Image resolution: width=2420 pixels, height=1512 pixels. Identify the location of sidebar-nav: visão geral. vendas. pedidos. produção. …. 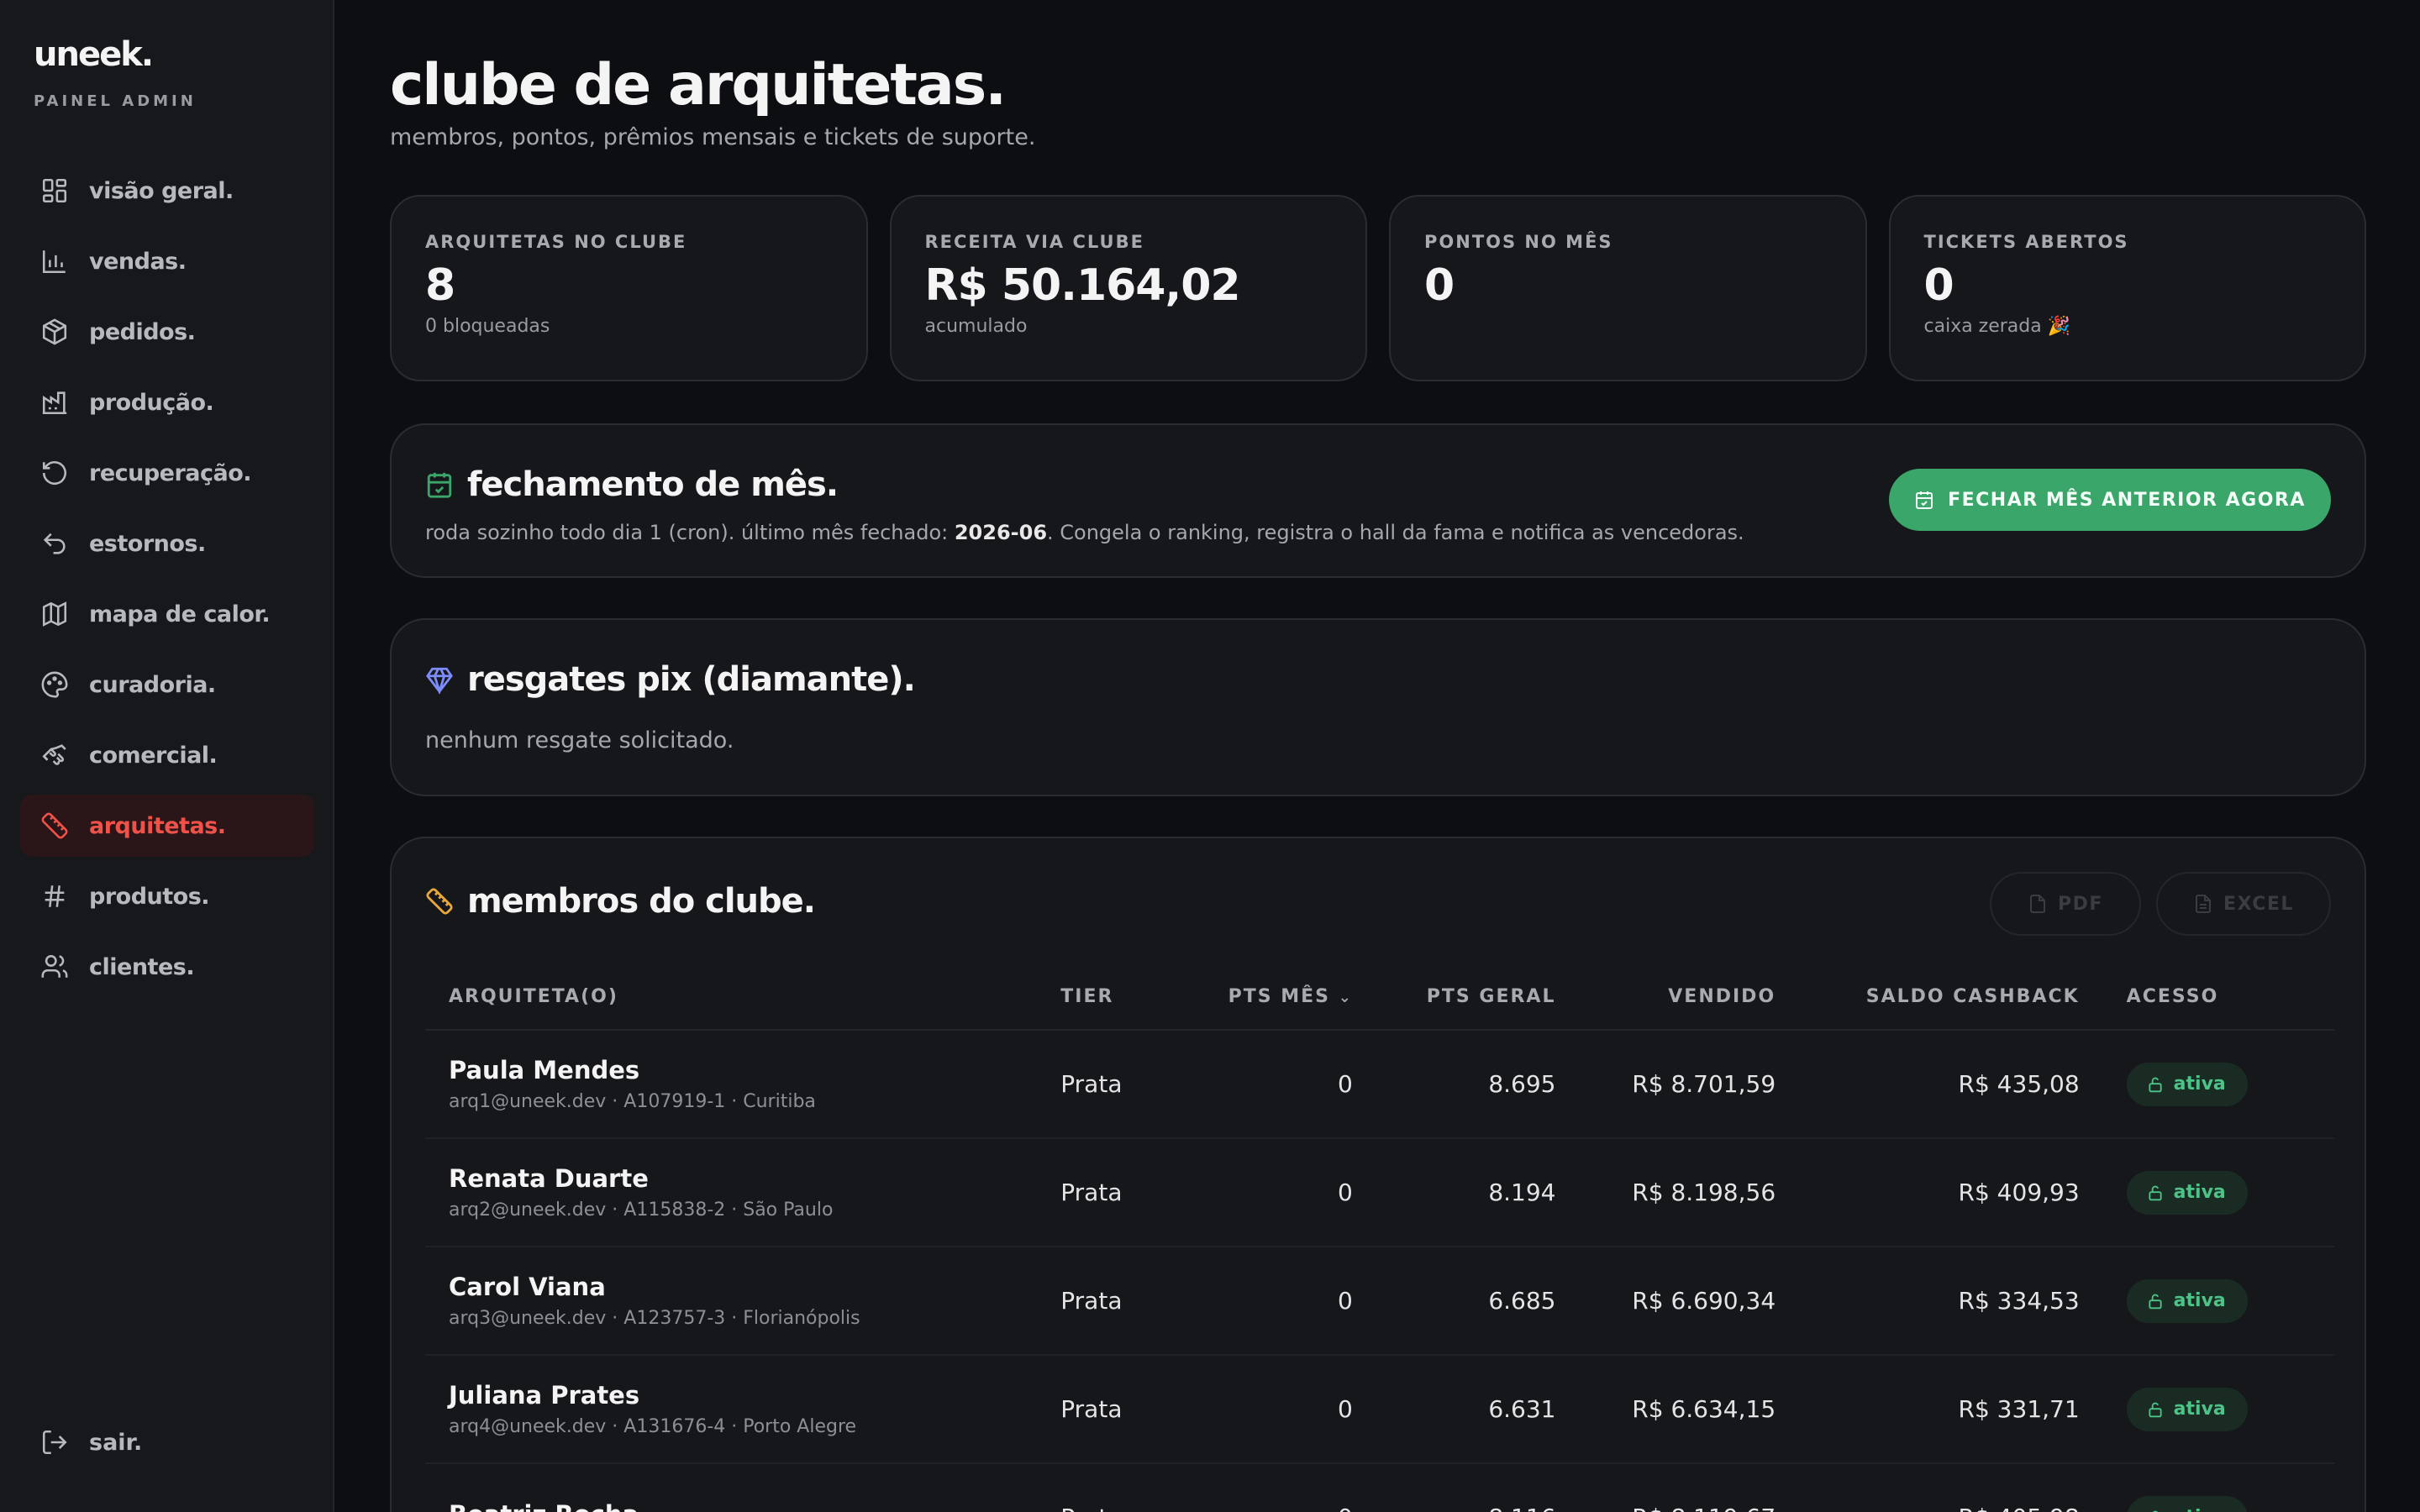
(167, 583).